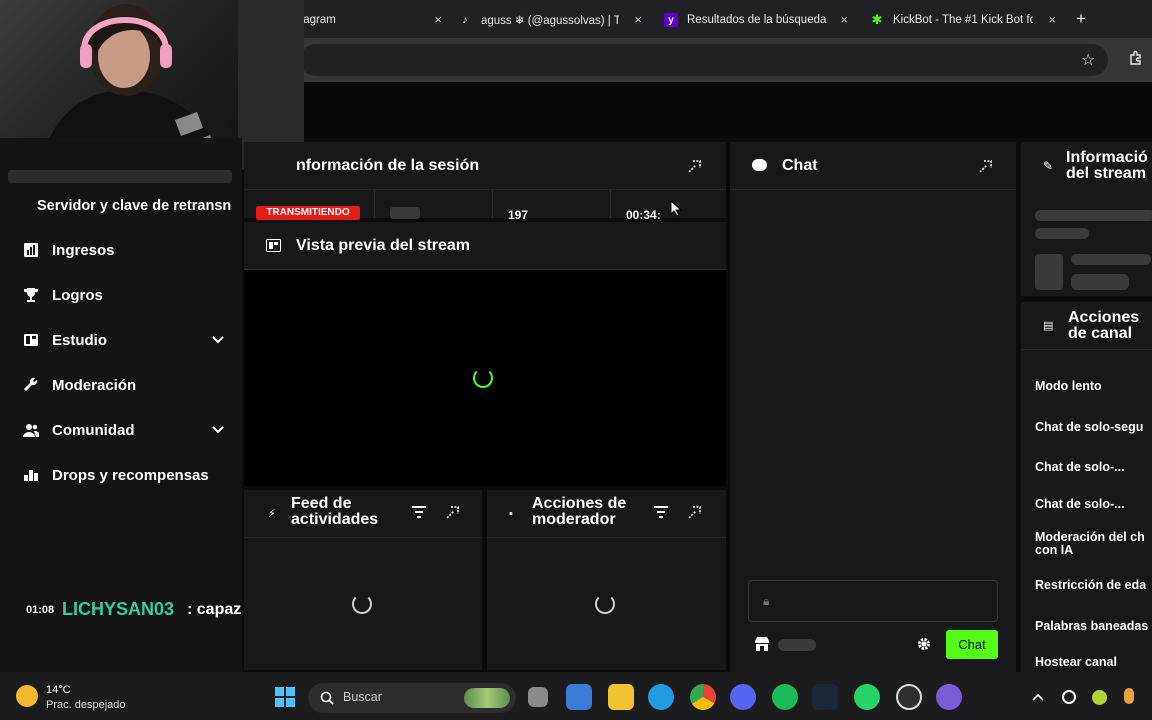  Describe the element at coordinates (115, 475) in the screenshot. I see `sidebar-item-drops: Drops y recompensas` at that location.